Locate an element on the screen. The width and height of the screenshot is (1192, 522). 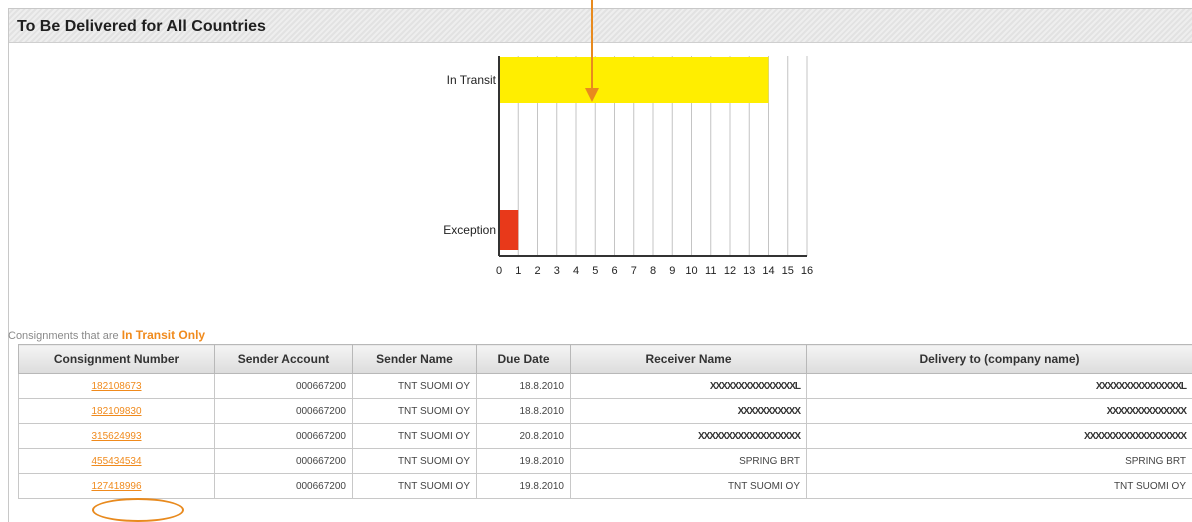
receiver-name-cell: XXXXXXXXXXXXXXXL is located at coordinates (688, 386).